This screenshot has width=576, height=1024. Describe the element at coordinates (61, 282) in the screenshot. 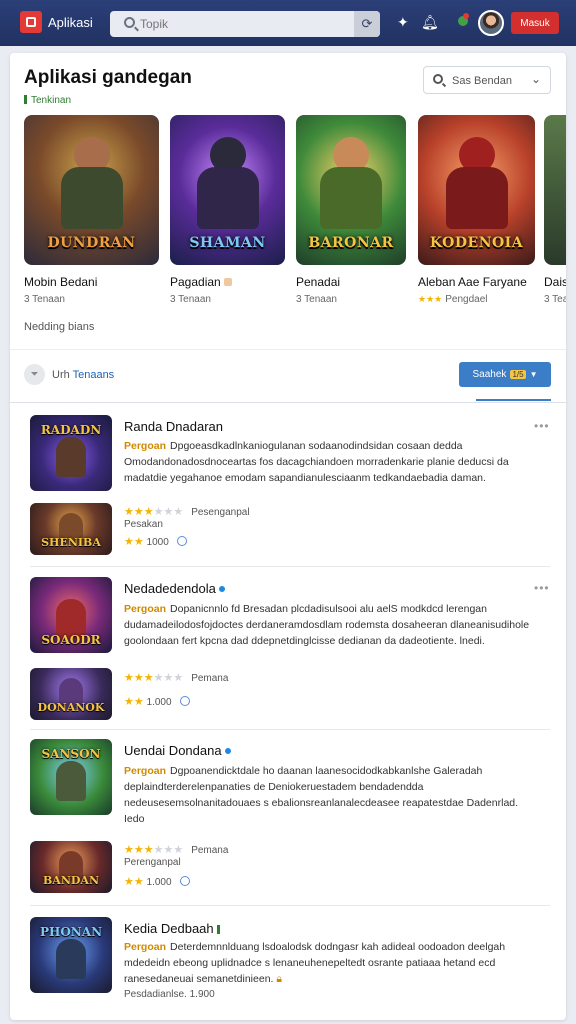

I see `featured-title: Mobin Bedani` at that location.